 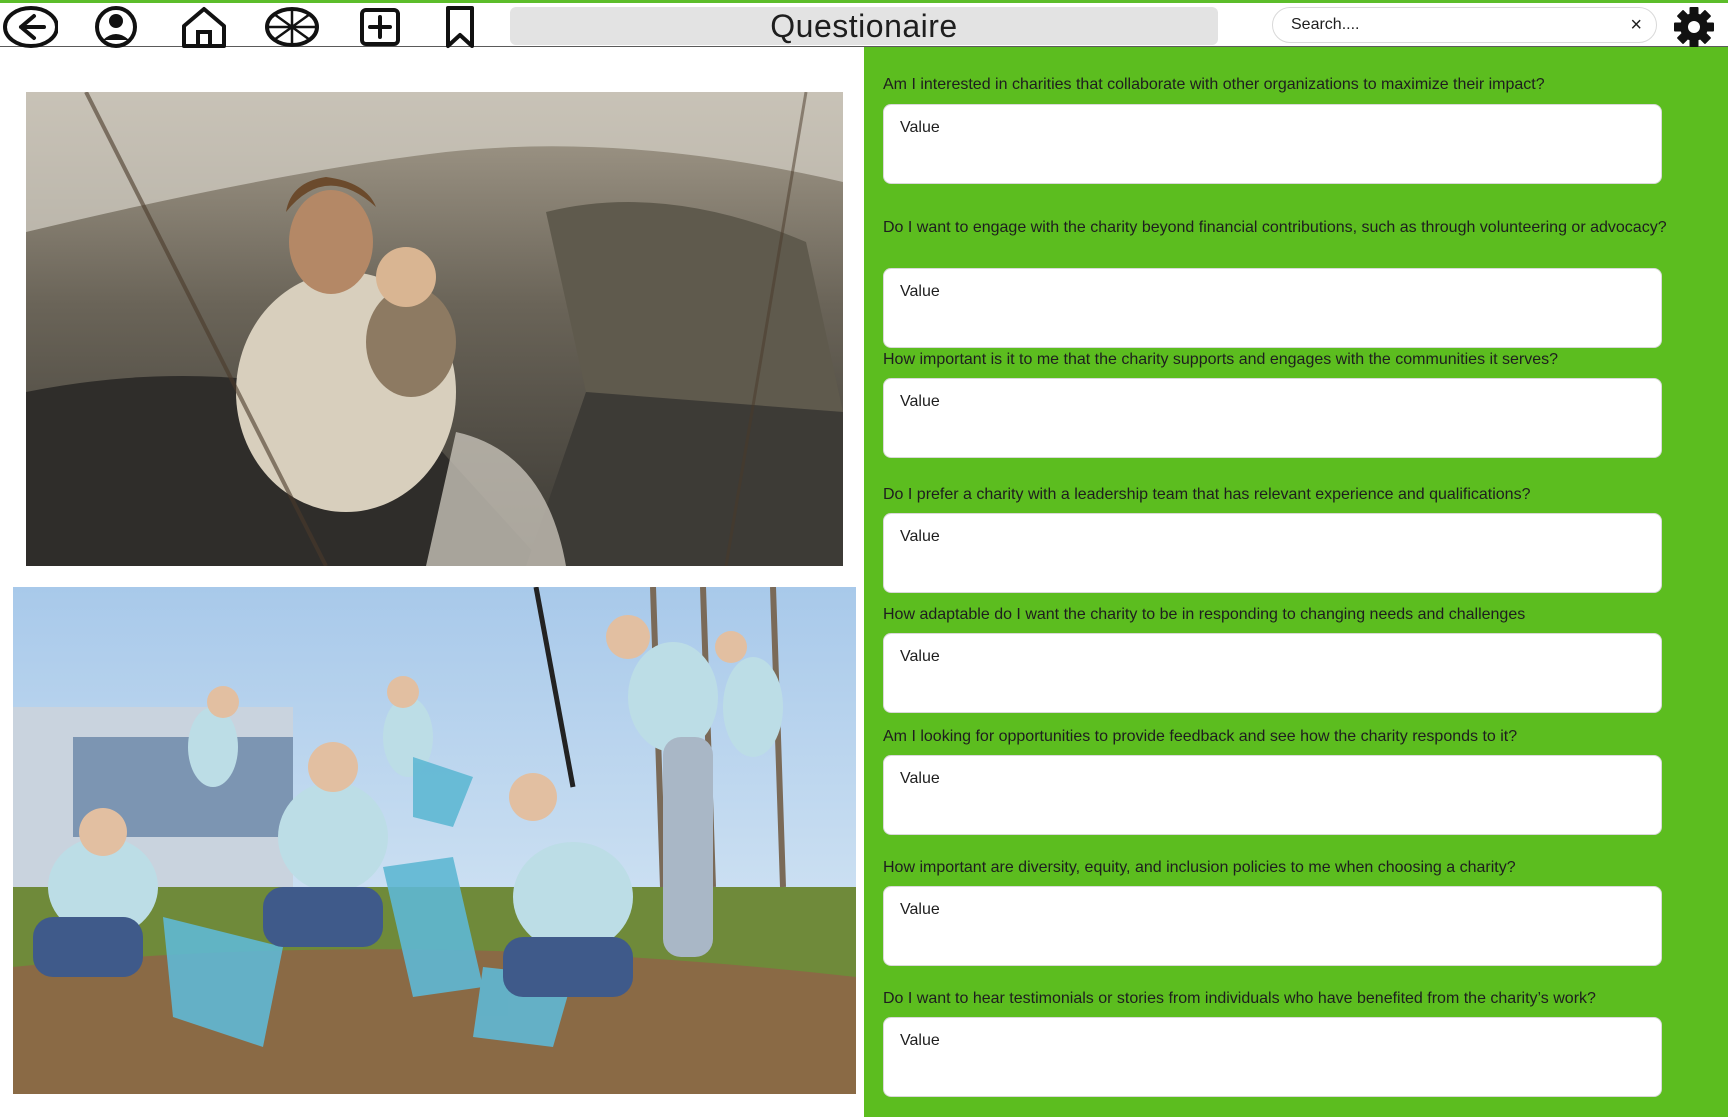 I want to click on add-icon, so click(x=380, y=27).